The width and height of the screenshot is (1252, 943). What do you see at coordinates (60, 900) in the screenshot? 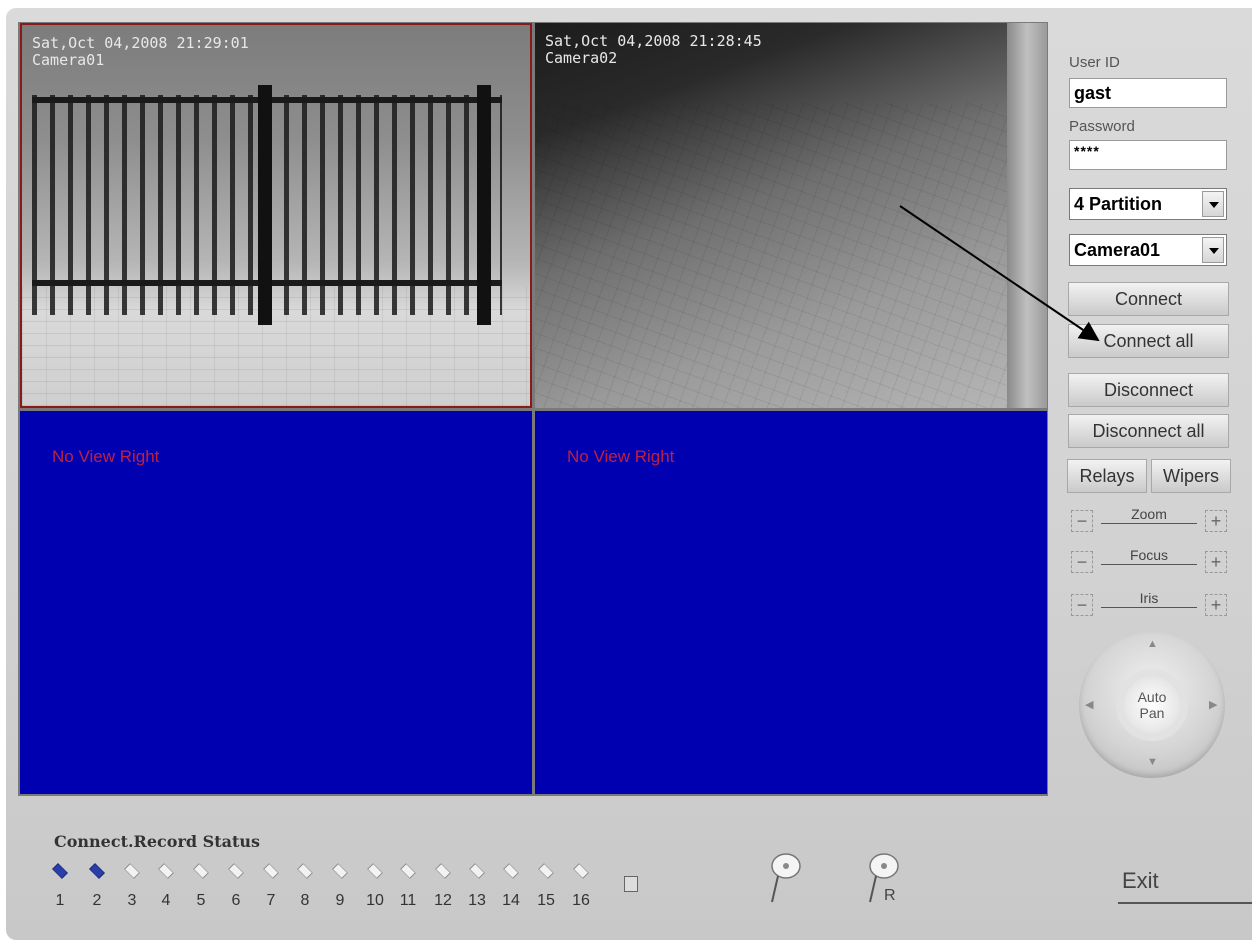
I see `channel-number: 1` at bounding box center [60, 900].